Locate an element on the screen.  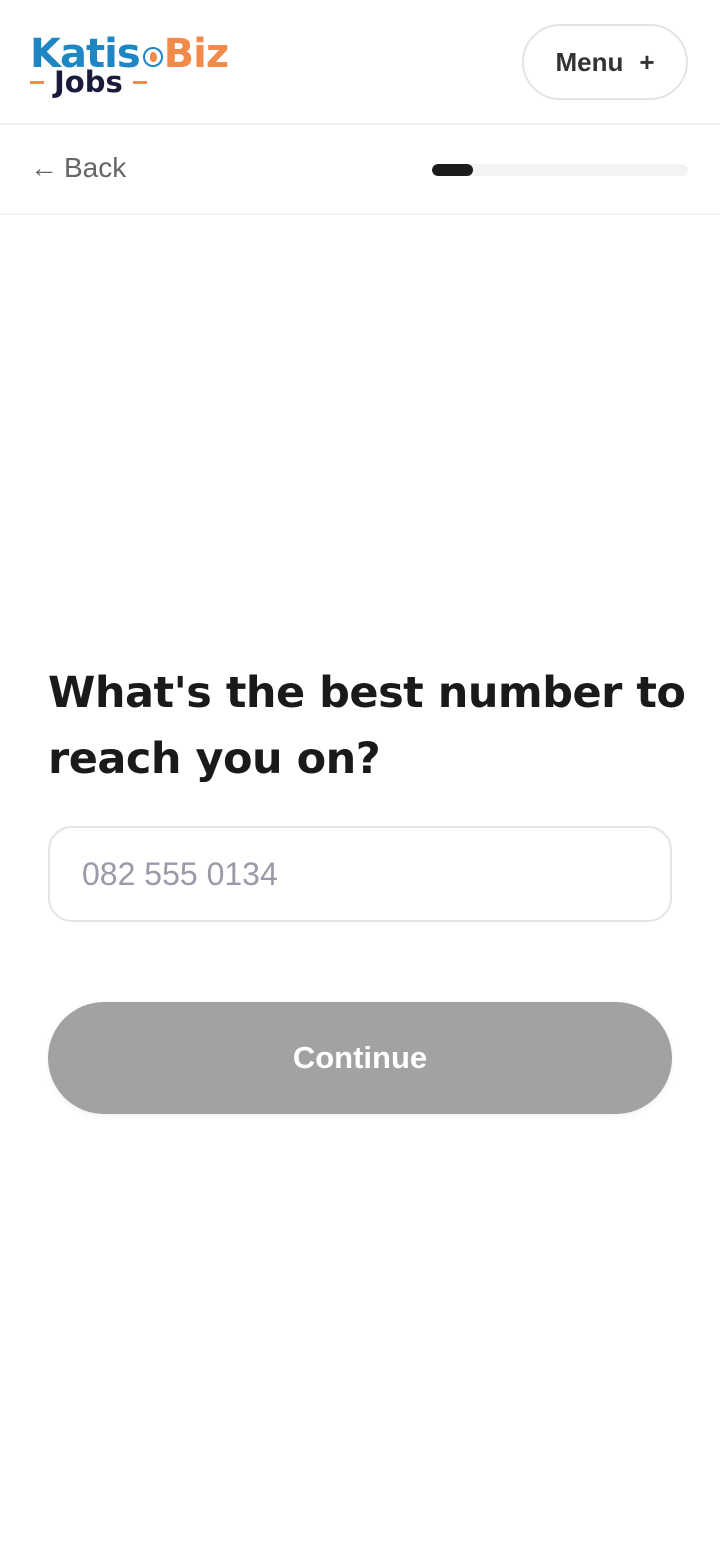
logo-subline: Jobs is located at coordinates (88, 82).